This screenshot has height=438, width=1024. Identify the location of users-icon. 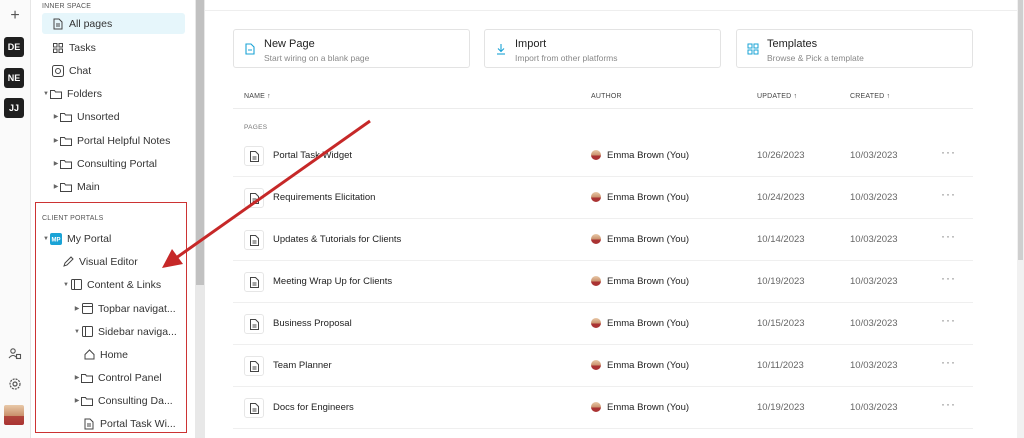
(15, 354).